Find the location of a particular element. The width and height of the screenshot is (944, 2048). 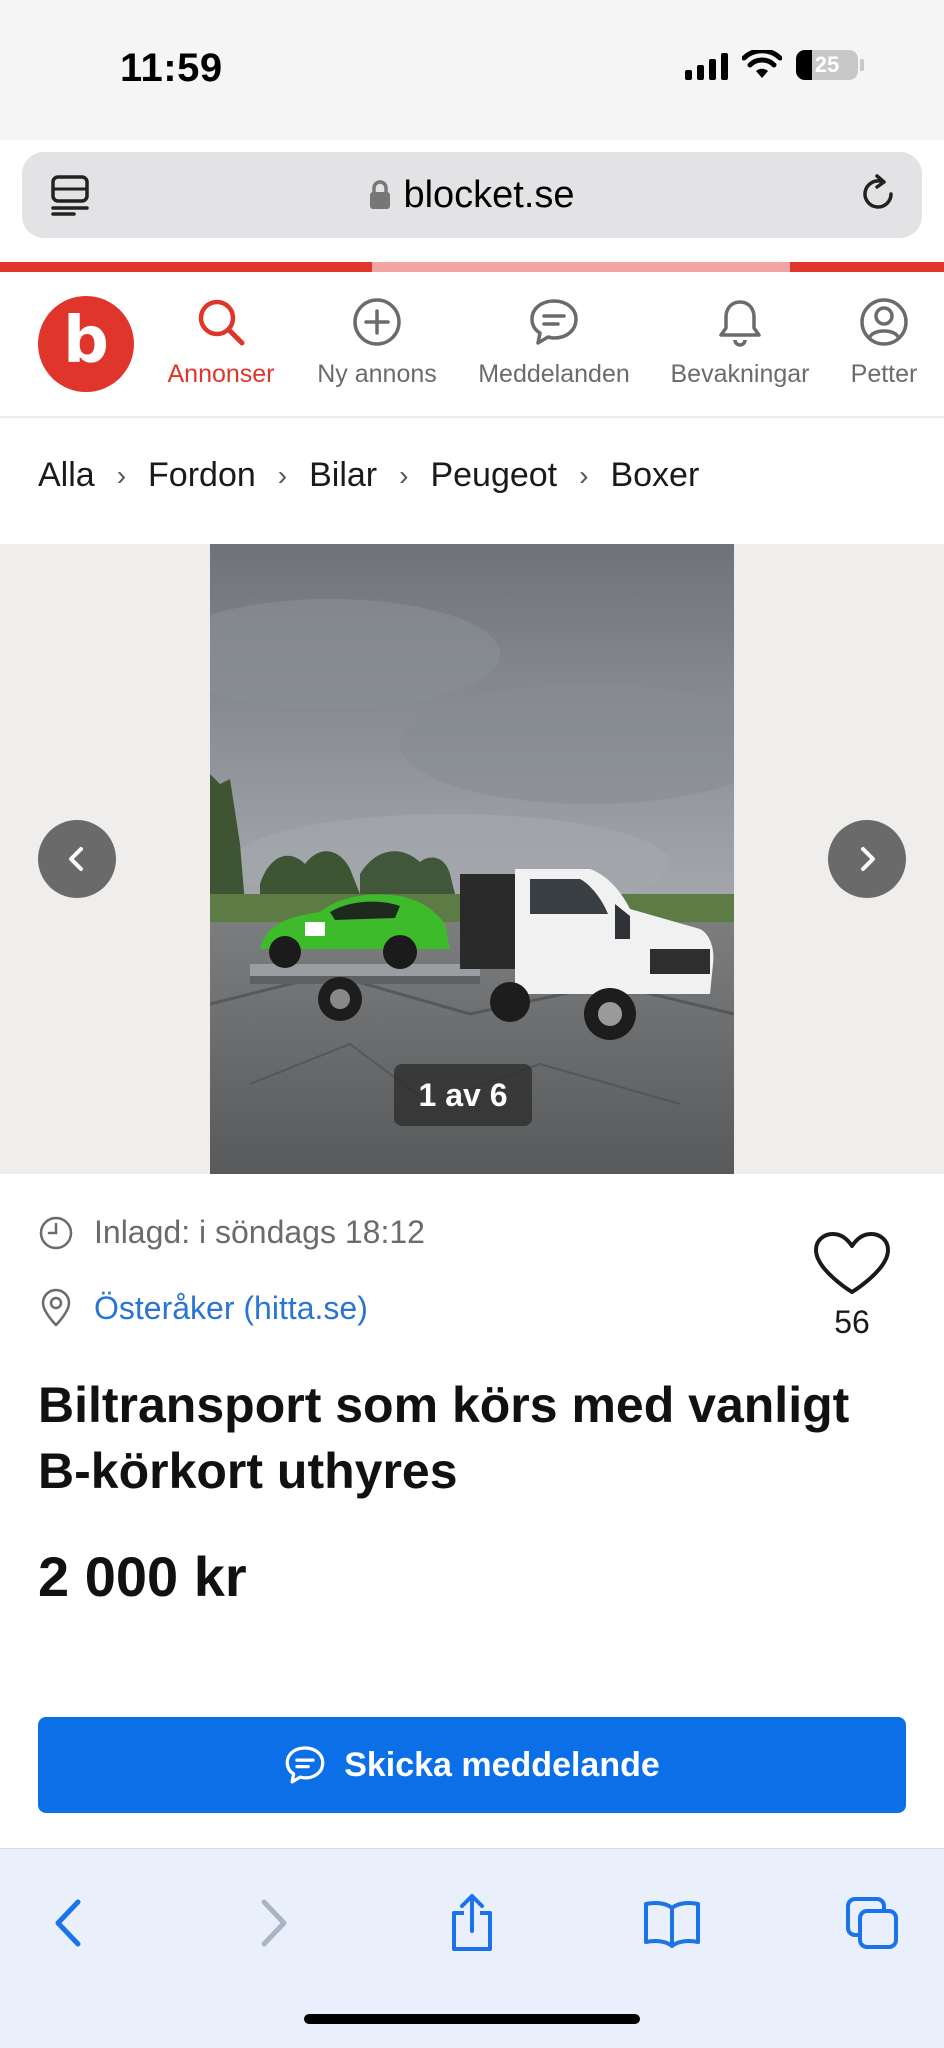

map-pin-icon is located at coordinates (56, 1307).